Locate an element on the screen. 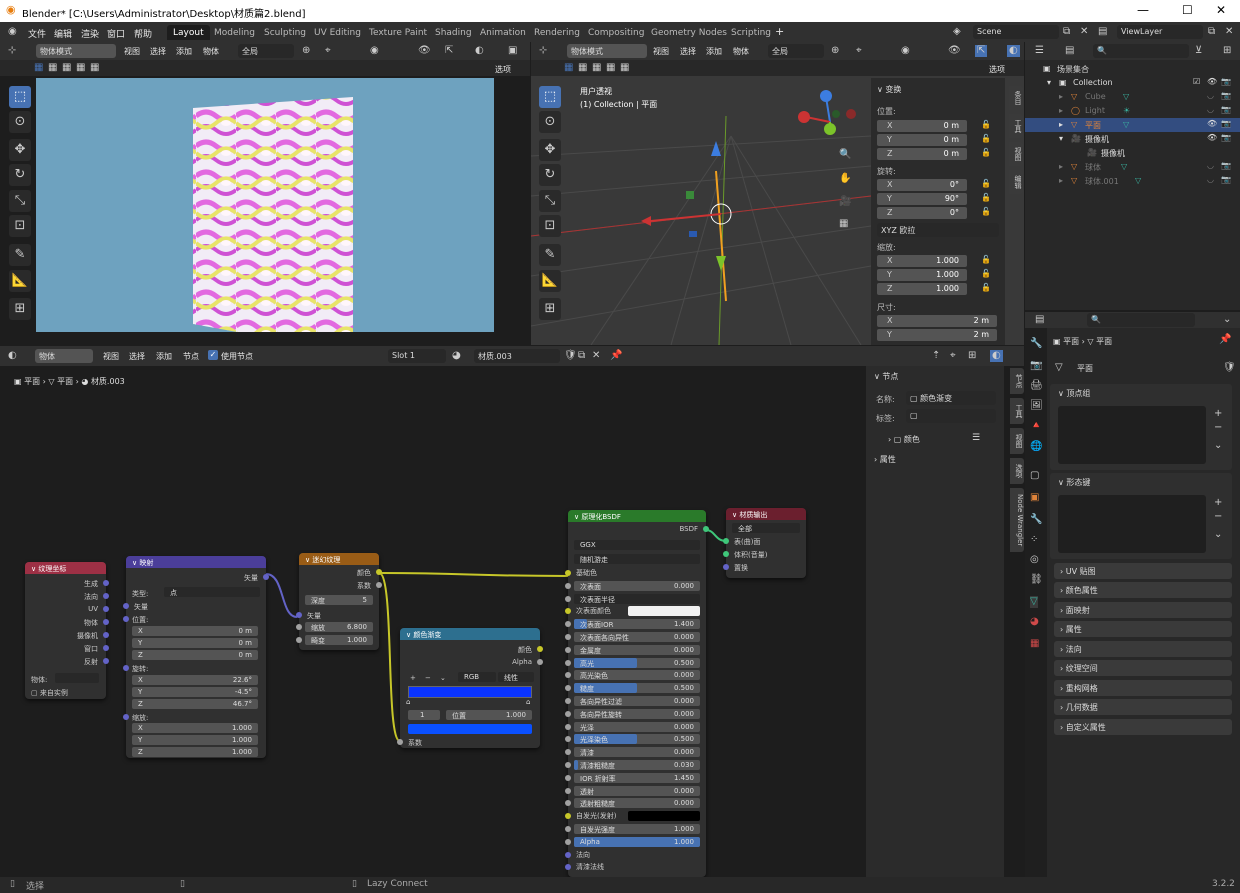 The image size is (1240, 893). bsdf-field: Alpha 1.000 is located at coordinates (637, 842).